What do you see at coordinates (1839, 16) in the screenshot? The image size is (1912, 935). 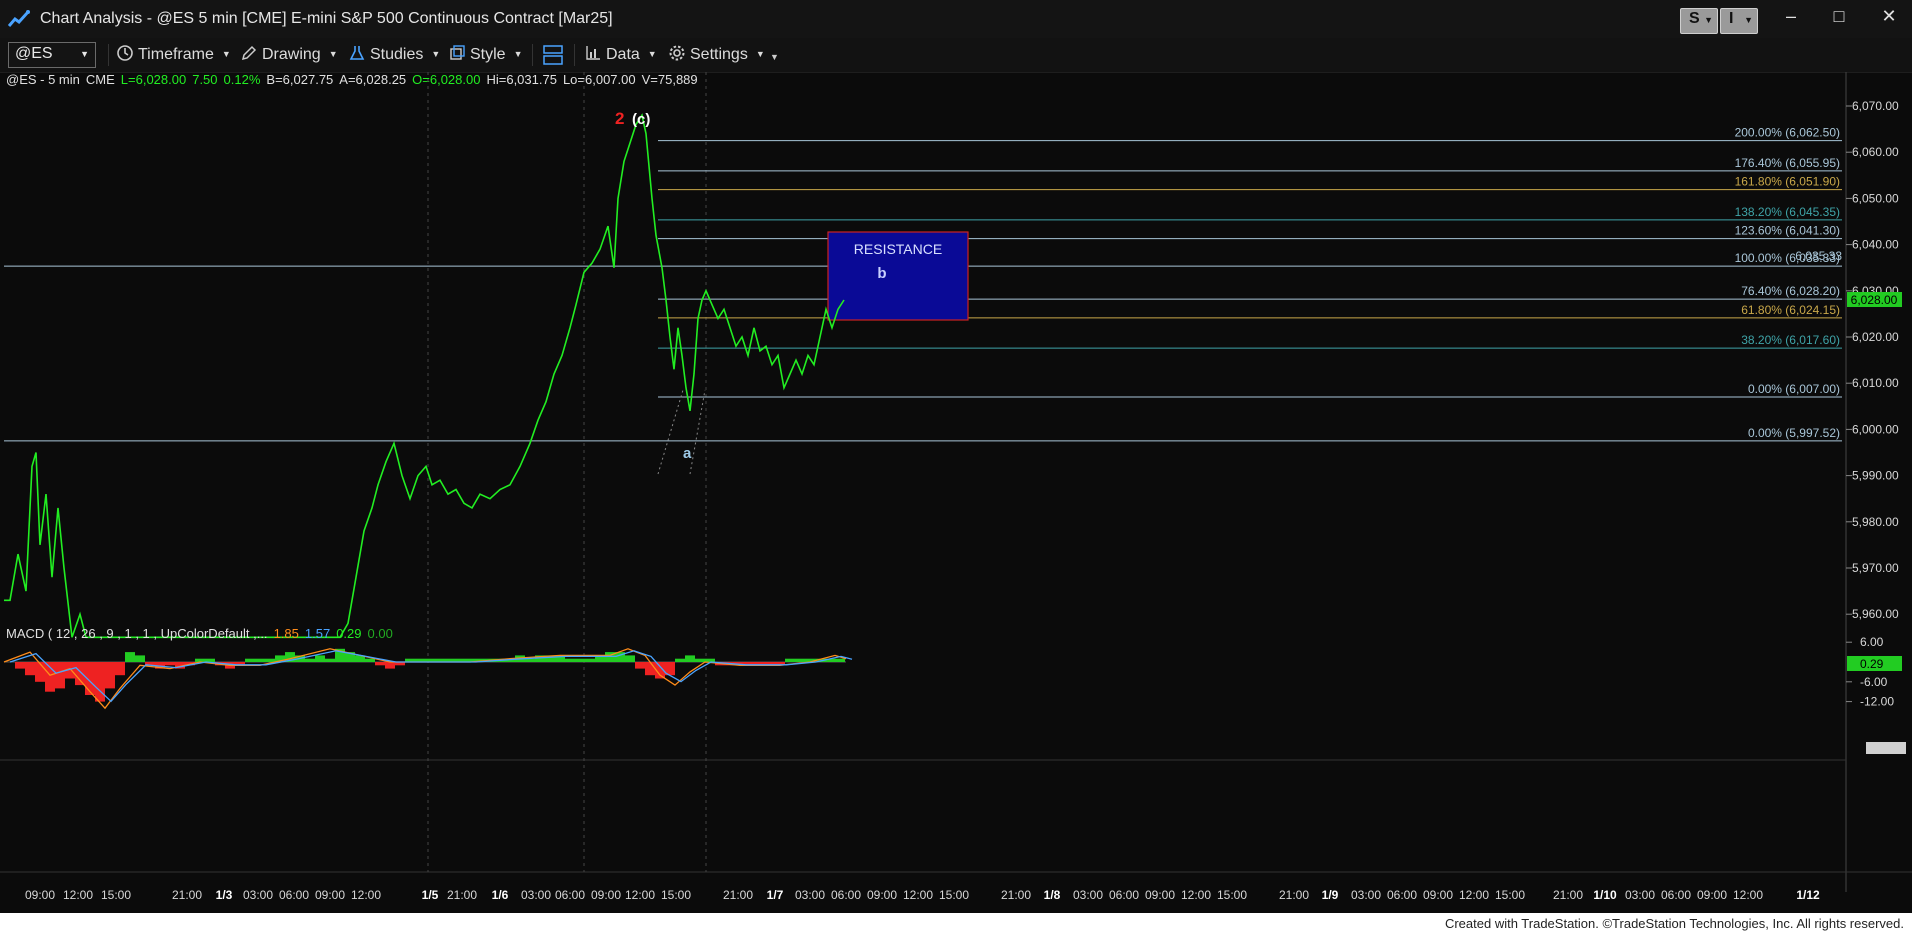 I see `maximize-button: □` at bounding box center [1839, 16].